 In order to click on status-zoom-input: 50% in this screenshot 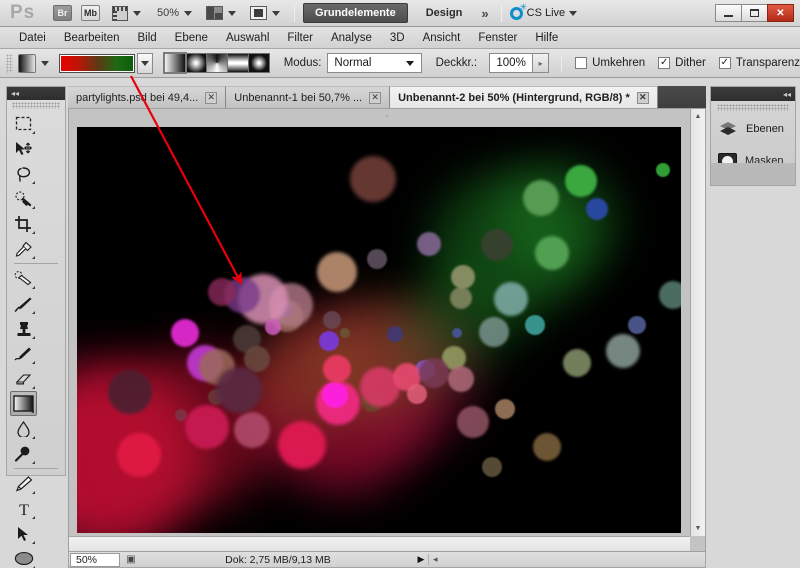, I will do `click(95, 559)`.